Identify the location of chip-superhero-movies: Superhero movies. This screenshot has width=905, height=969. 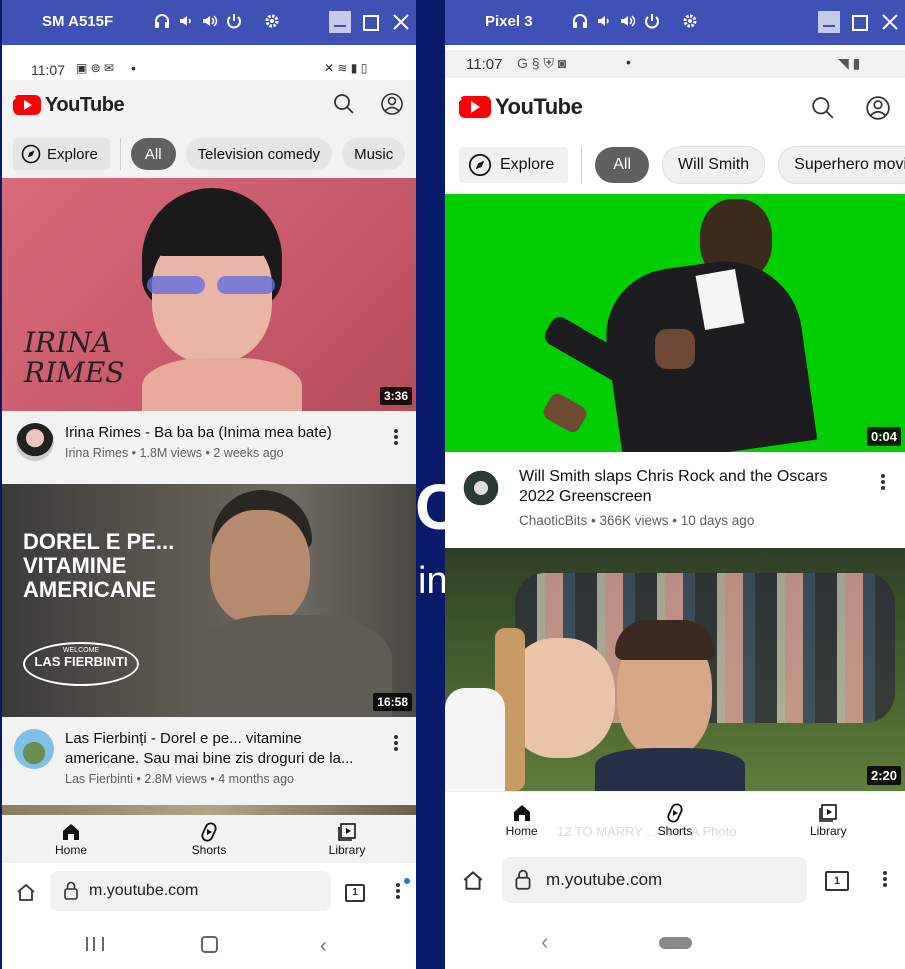
(841, 165).